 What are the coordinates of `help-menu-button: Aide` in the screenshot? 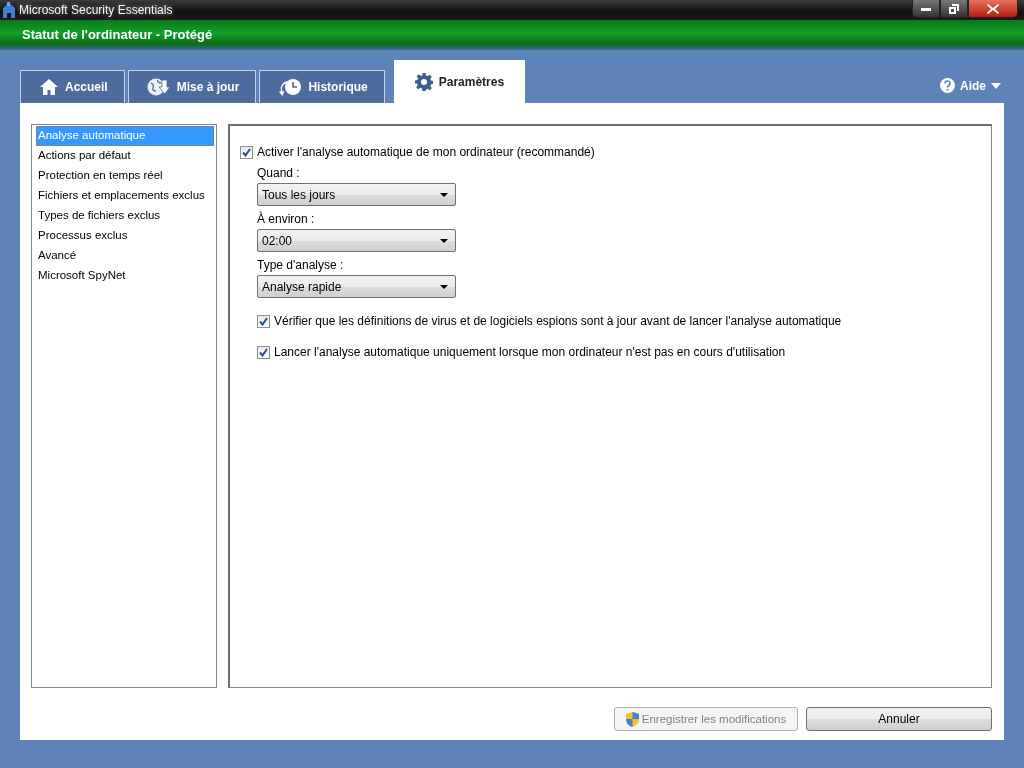 It's located at (970, 85).